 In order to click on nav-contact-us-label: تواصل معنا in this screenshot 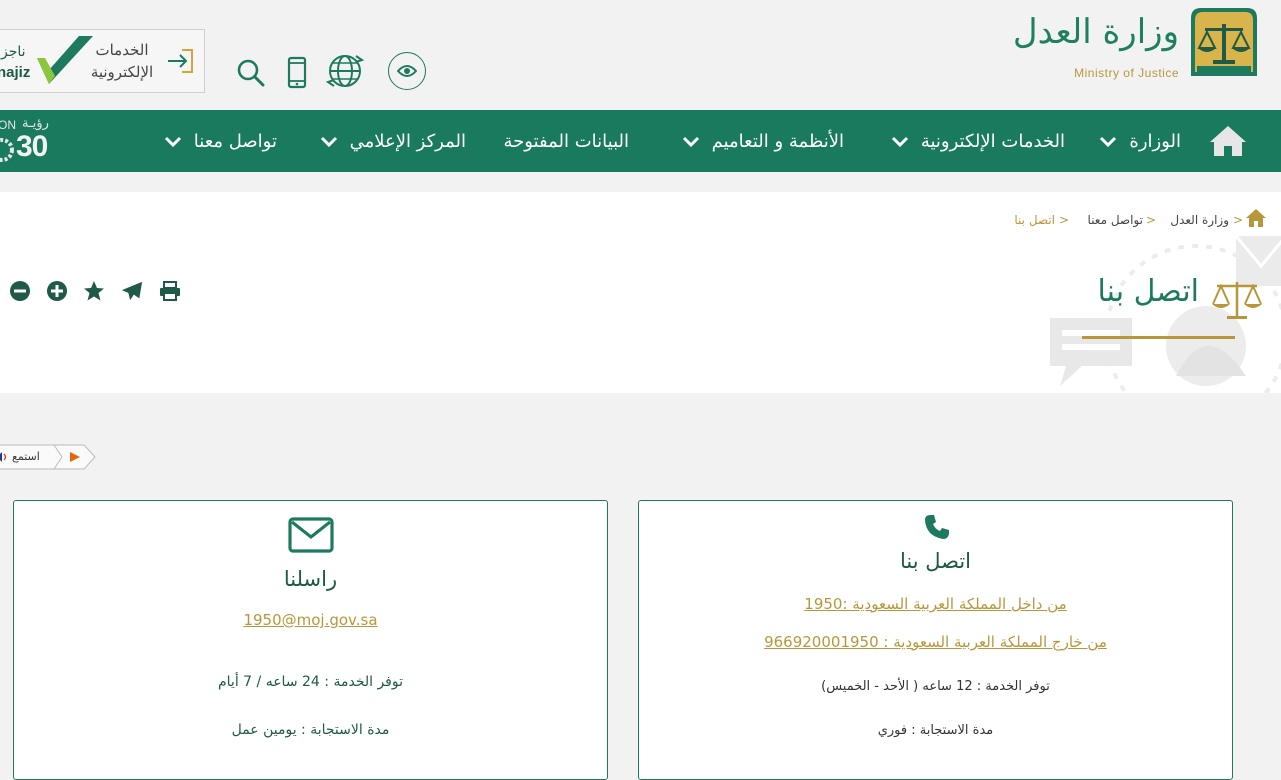, I will do `click(235, 141)`.